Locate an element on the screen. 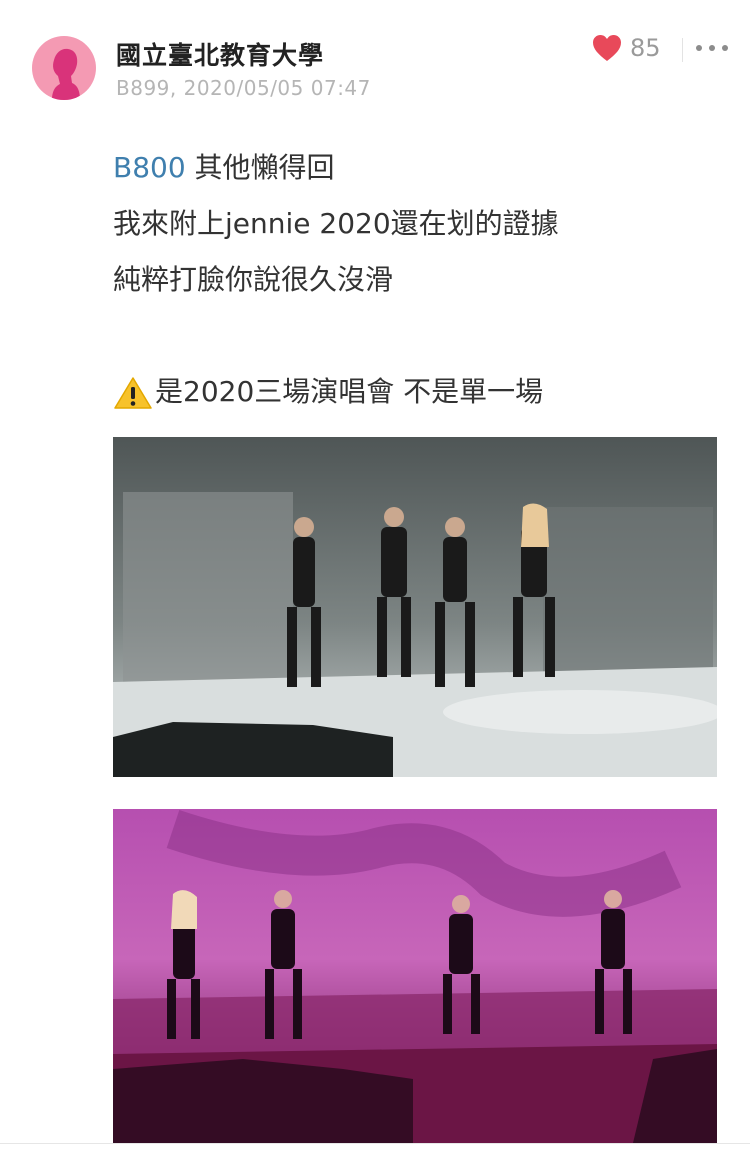 This screenshot has height=1152, width=750. author-name: 國立臺北教育大學 is located at coordinates (220, 54).